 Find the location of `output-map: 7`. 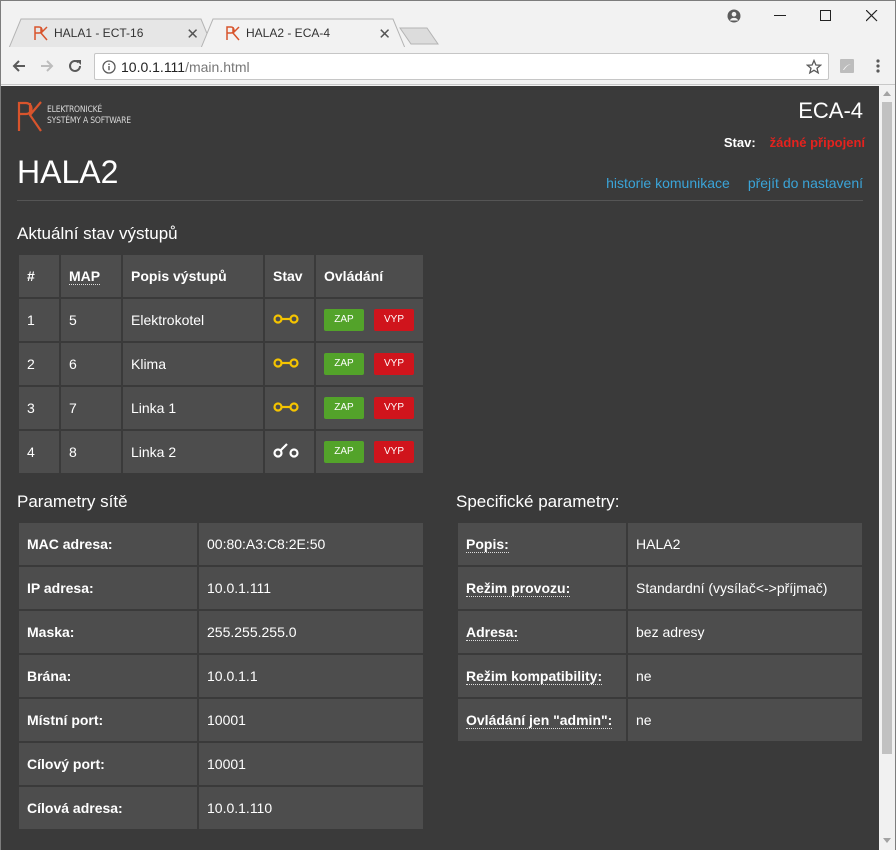

output-map: 7 is located at coordinates (91, 408).